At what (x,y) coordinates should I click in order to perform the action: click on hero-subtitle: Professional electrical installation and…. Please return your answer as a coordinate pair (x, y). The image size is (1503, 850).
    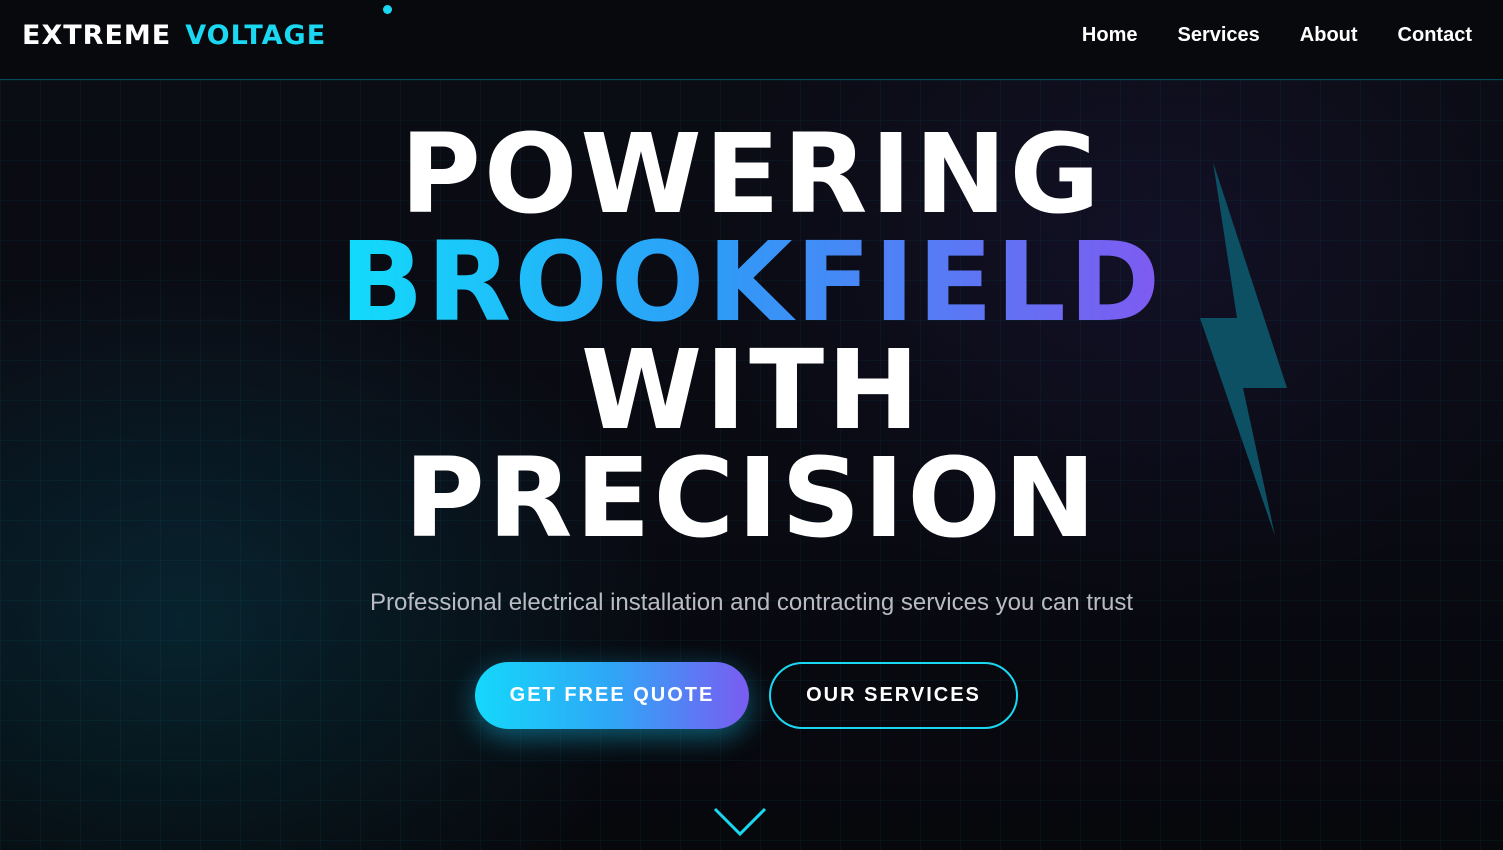
    Looking at the image, I should click on (751, 602).